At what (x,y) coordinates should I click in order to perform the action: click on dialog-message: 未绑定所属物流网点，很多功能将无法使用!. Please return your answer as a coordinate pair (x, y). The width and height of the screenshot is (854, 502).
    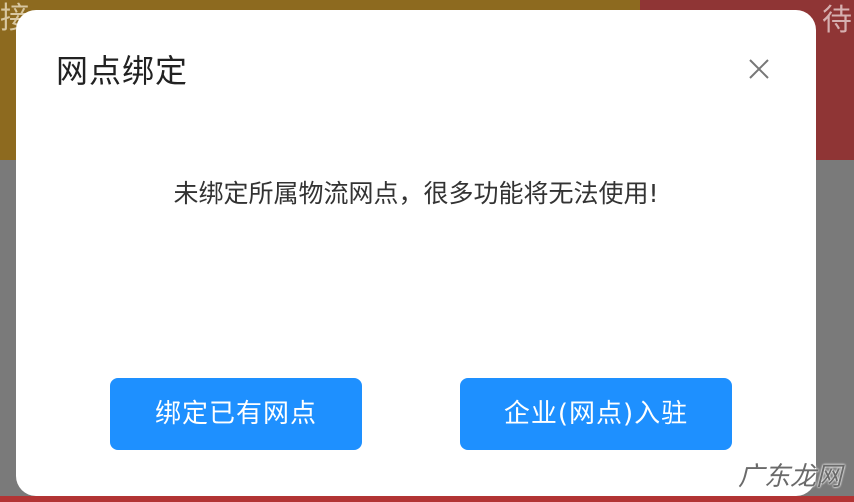
    Looking at the image, I should click on (416, 193).